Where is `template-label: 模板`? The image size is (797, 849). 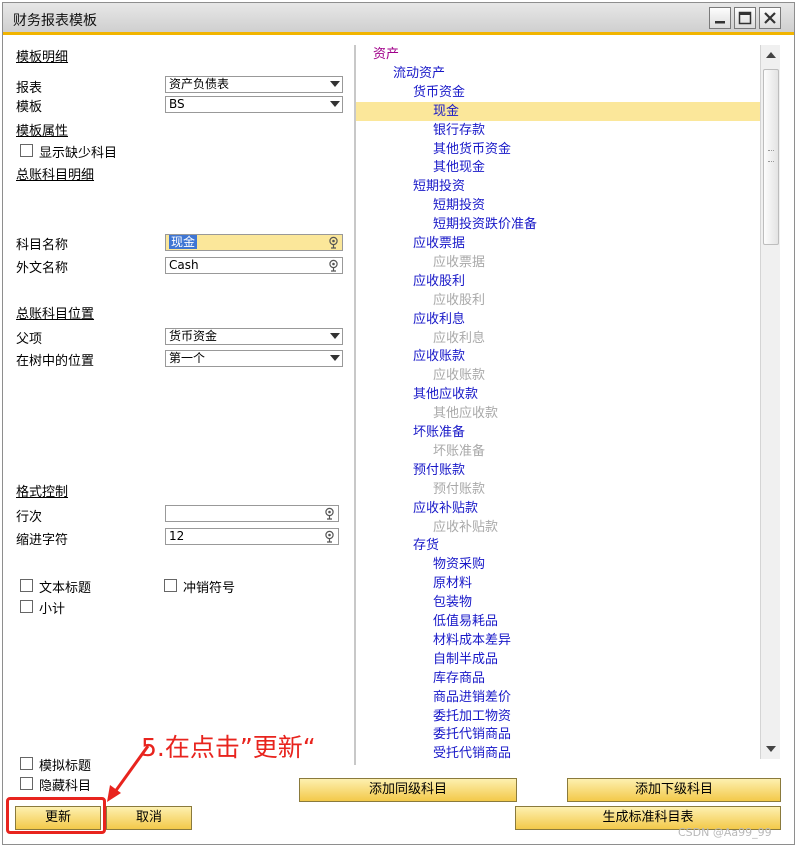 template-label: 模板 is located at coordinates (29, 107).